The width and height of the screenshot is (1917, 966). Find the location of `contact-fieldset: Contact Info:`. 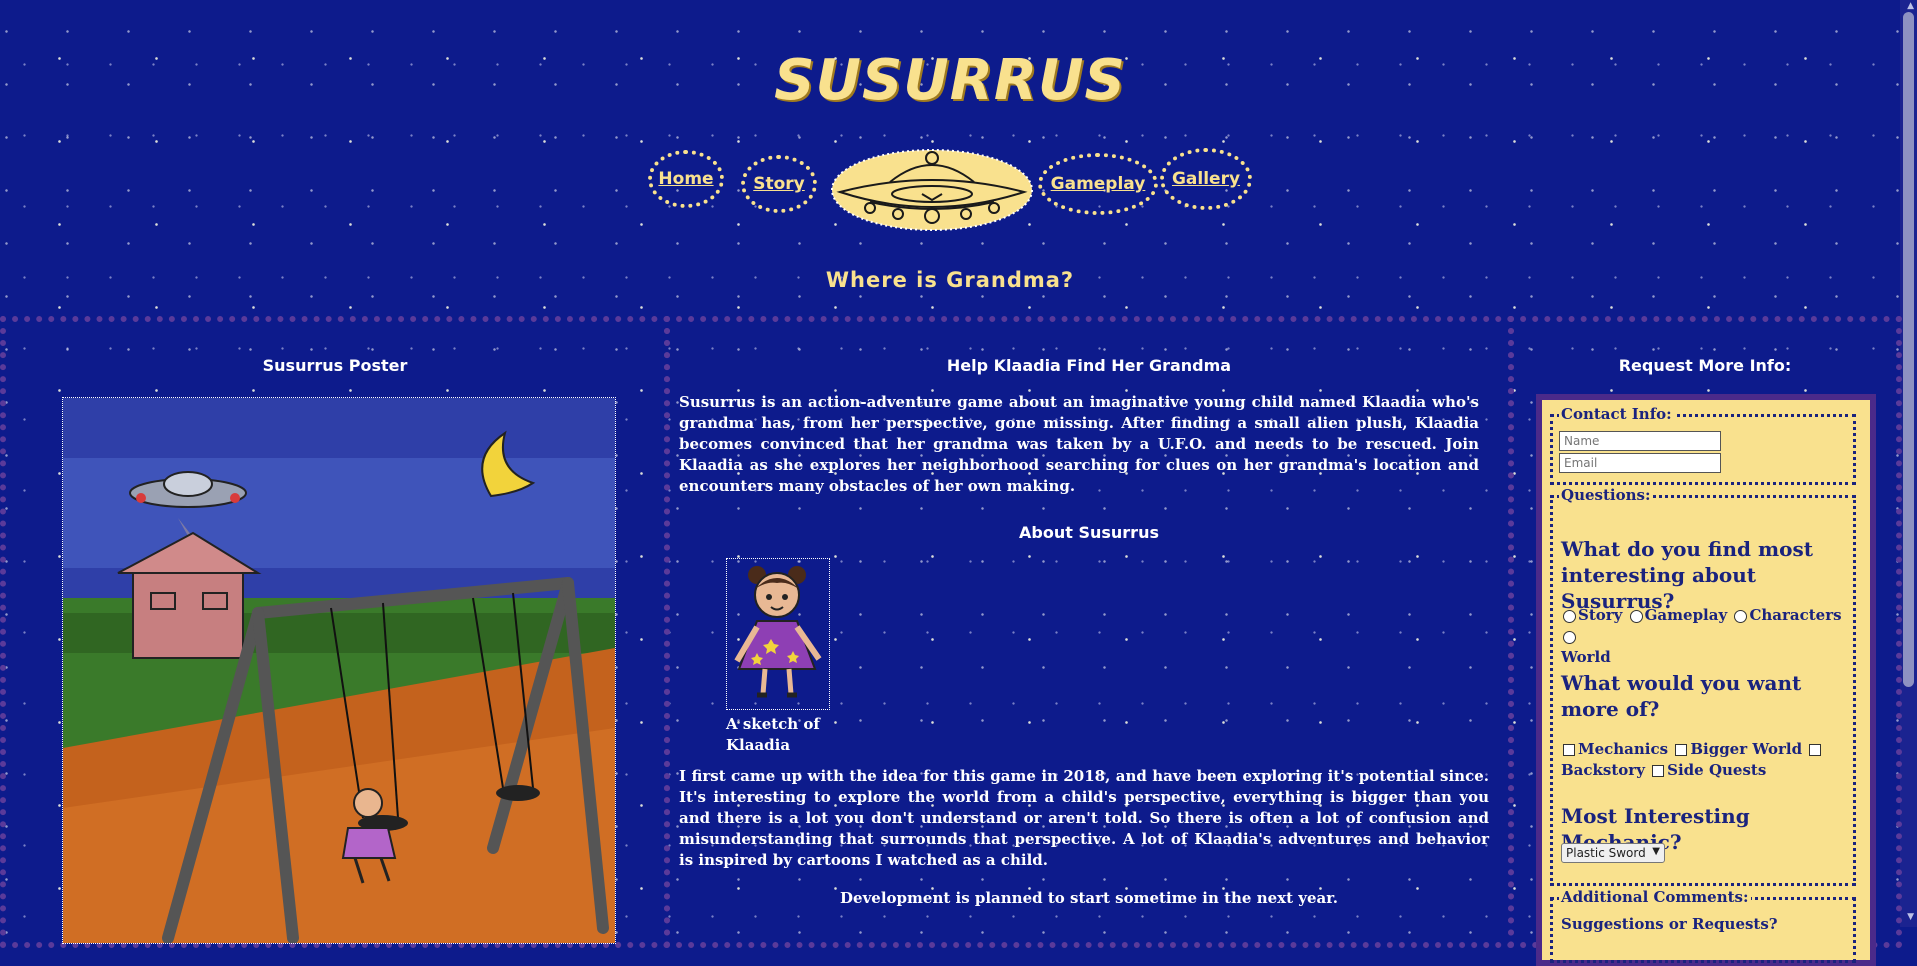

contact-fieldset: Contact Info: is located at coordinates (1703, 445).